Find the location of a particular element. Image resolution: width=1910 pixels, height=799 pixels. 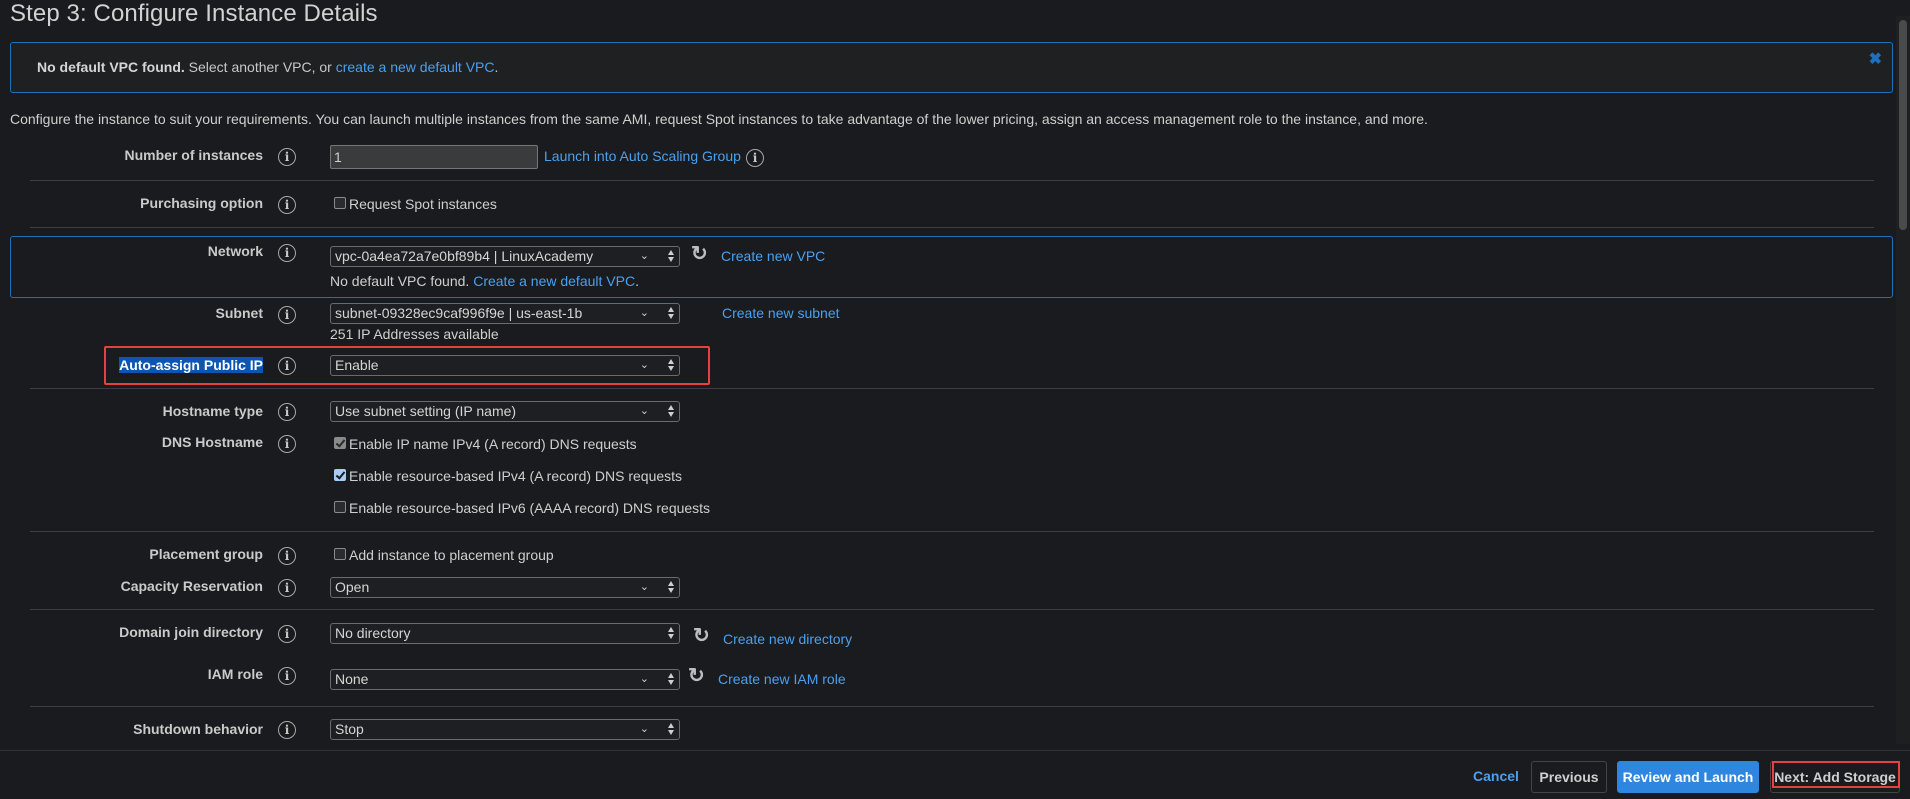

network-label: Network is located at coordinates (235, 251).